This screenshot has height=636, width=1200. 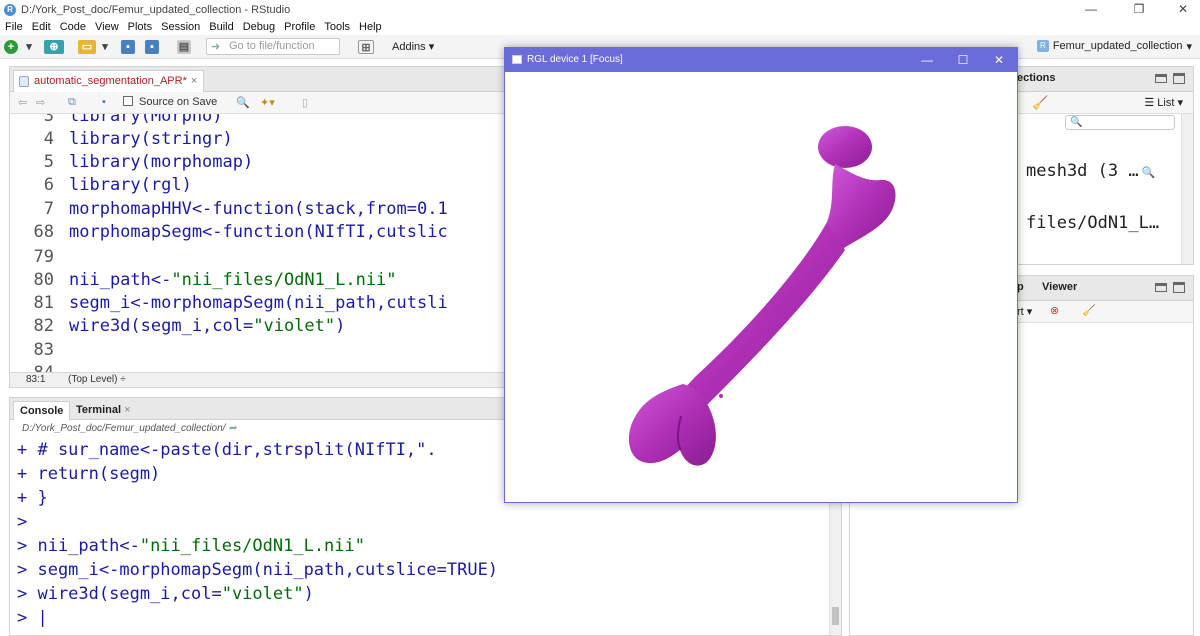 I want to click on list-view-selector: ☰ List ▾, so click(x=1163, y=102).